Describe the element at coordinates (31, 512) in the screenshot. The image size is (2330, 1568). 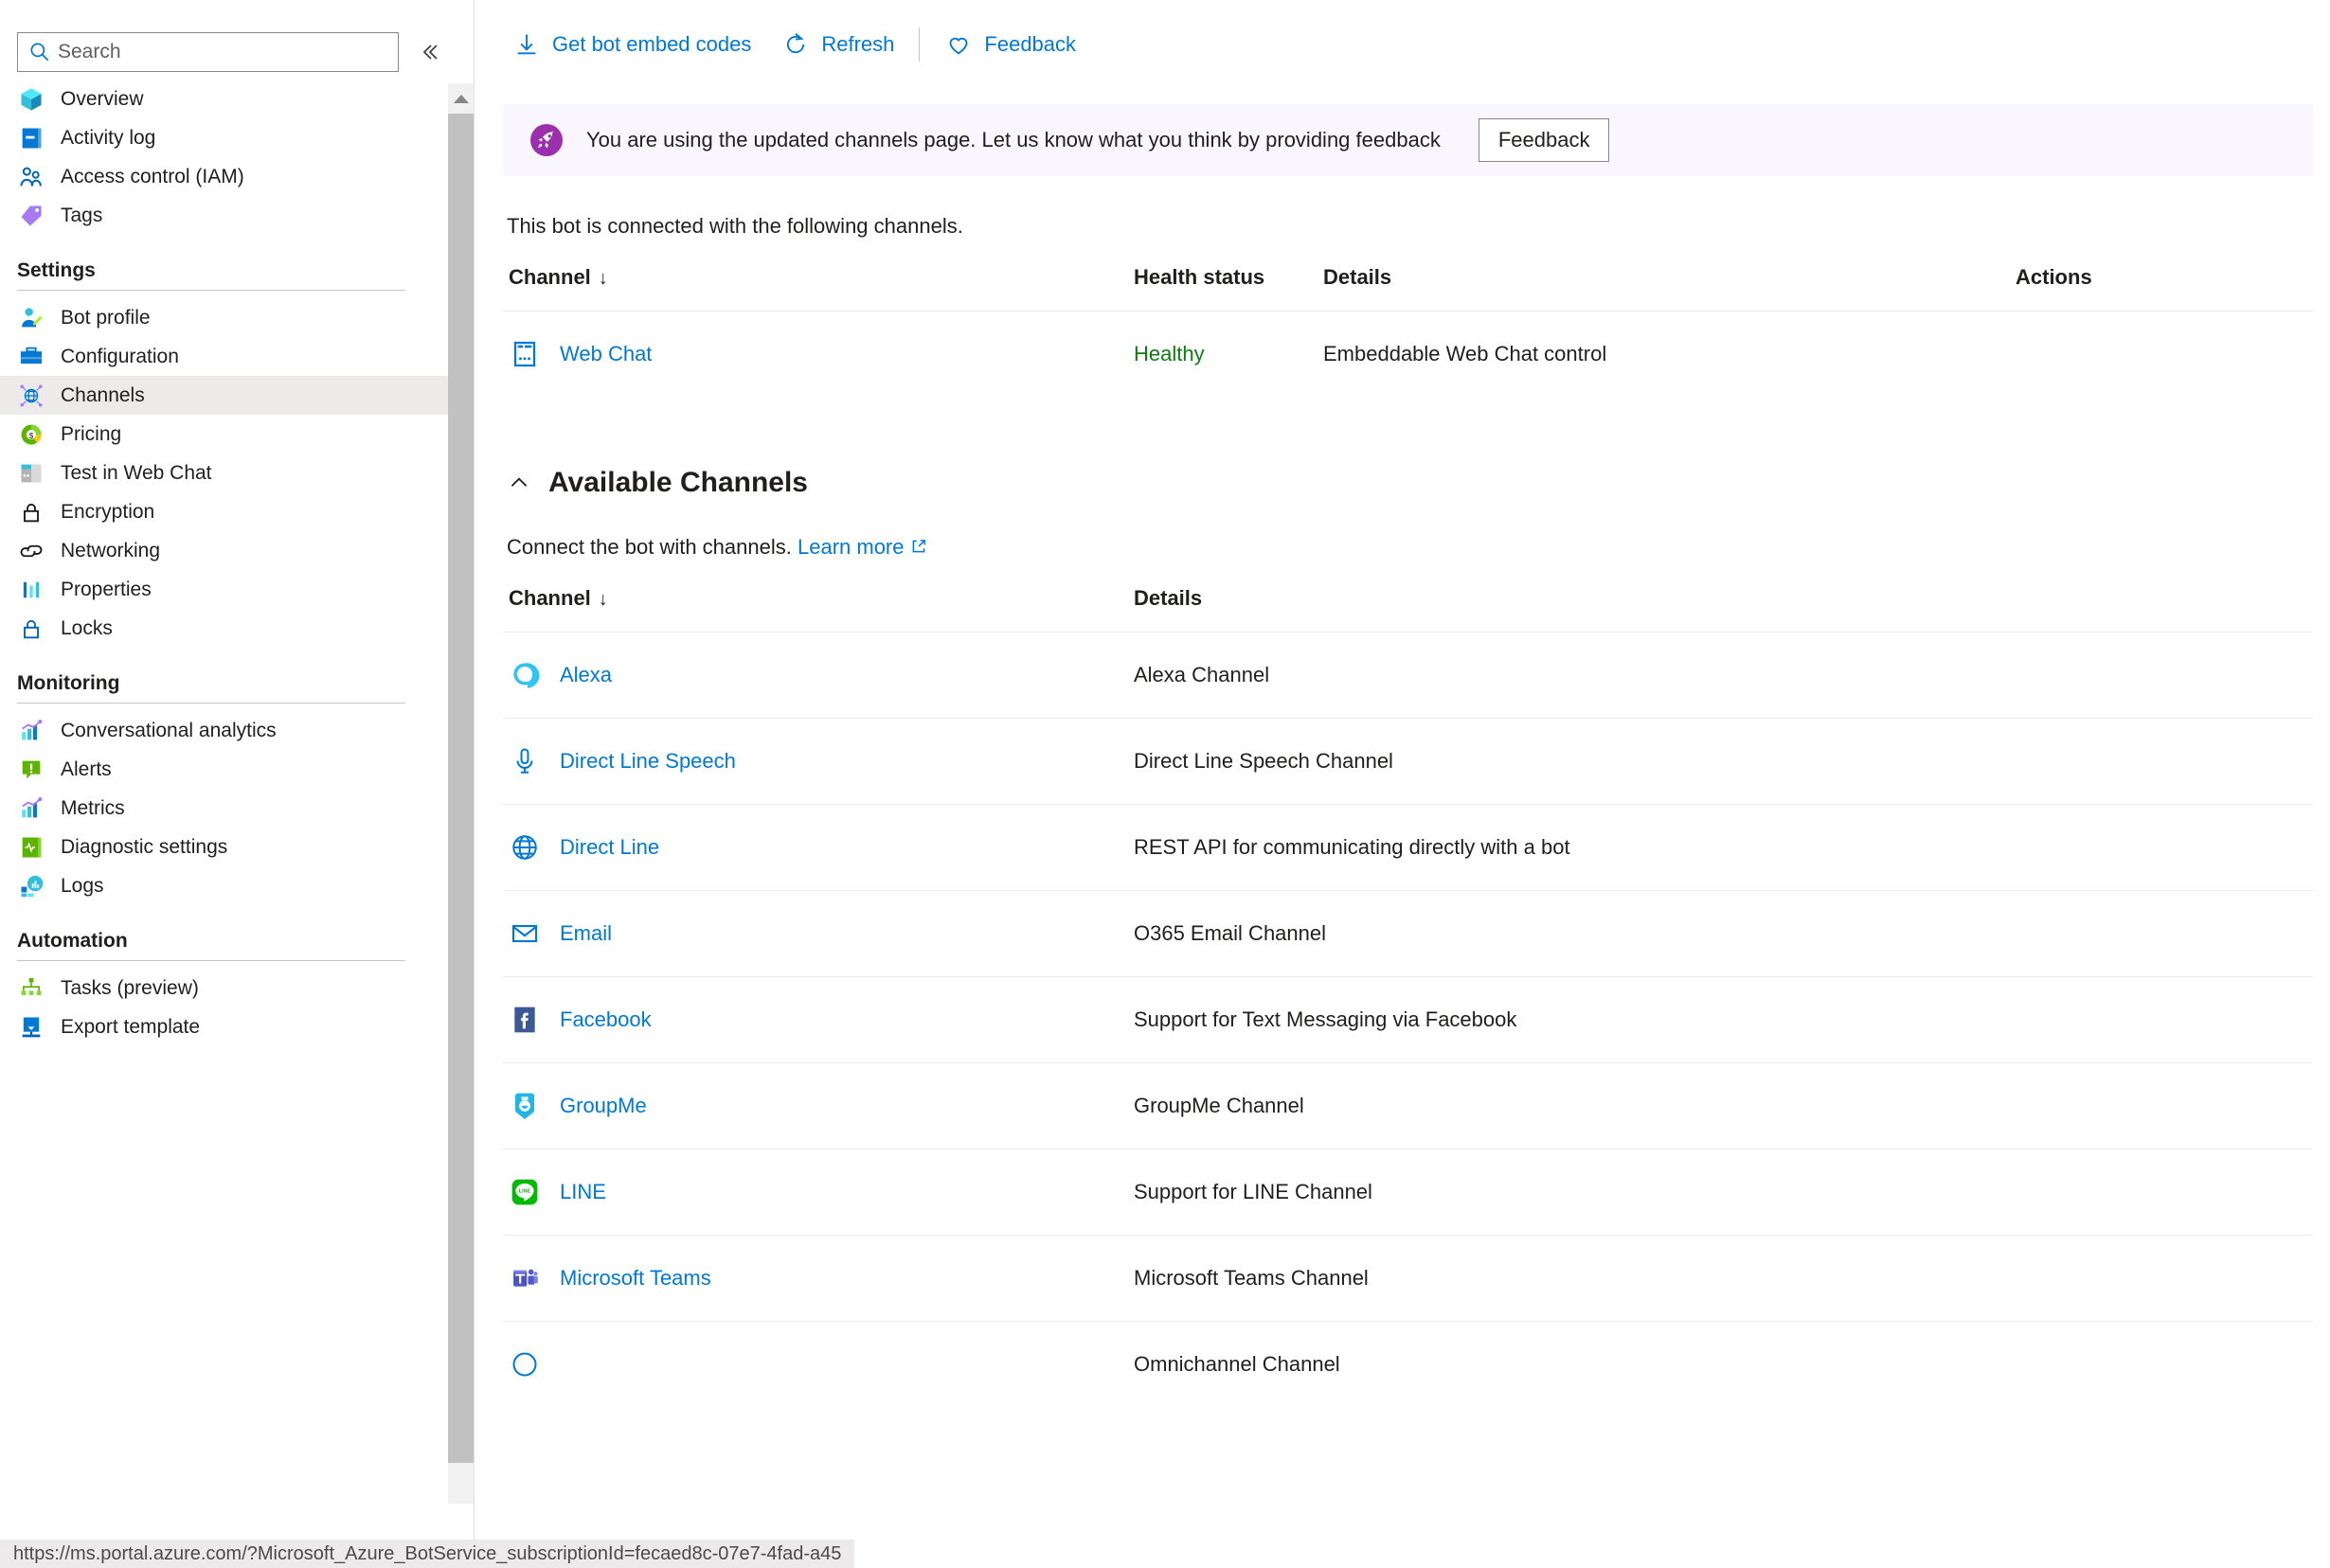
I see `lock-gray-icon` at that location.